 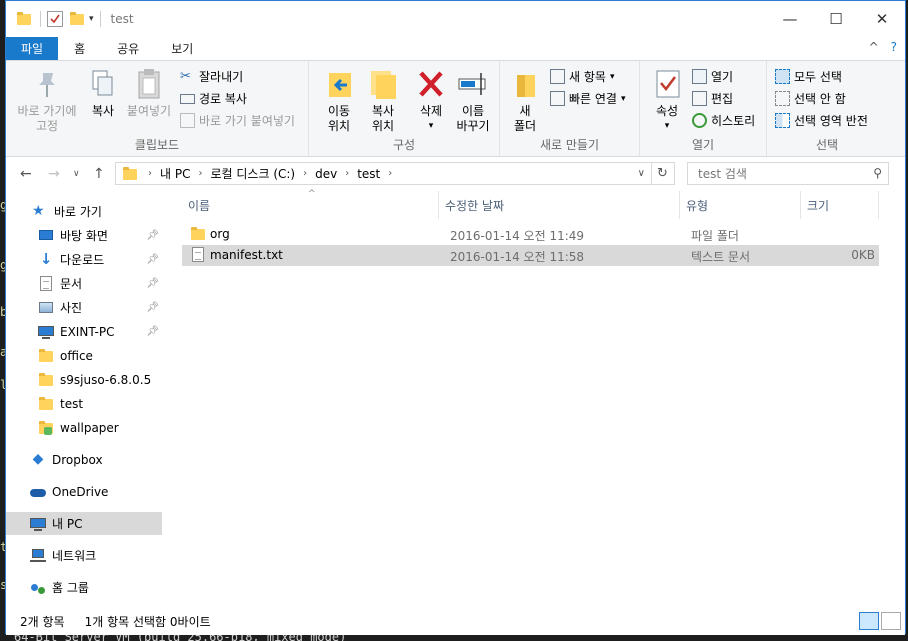 What do you see at coordinates (47, 100) in the screenshot?
I see `pin-quick-access-button: 바로 가기에 고정` at bounding box center [47, 100].